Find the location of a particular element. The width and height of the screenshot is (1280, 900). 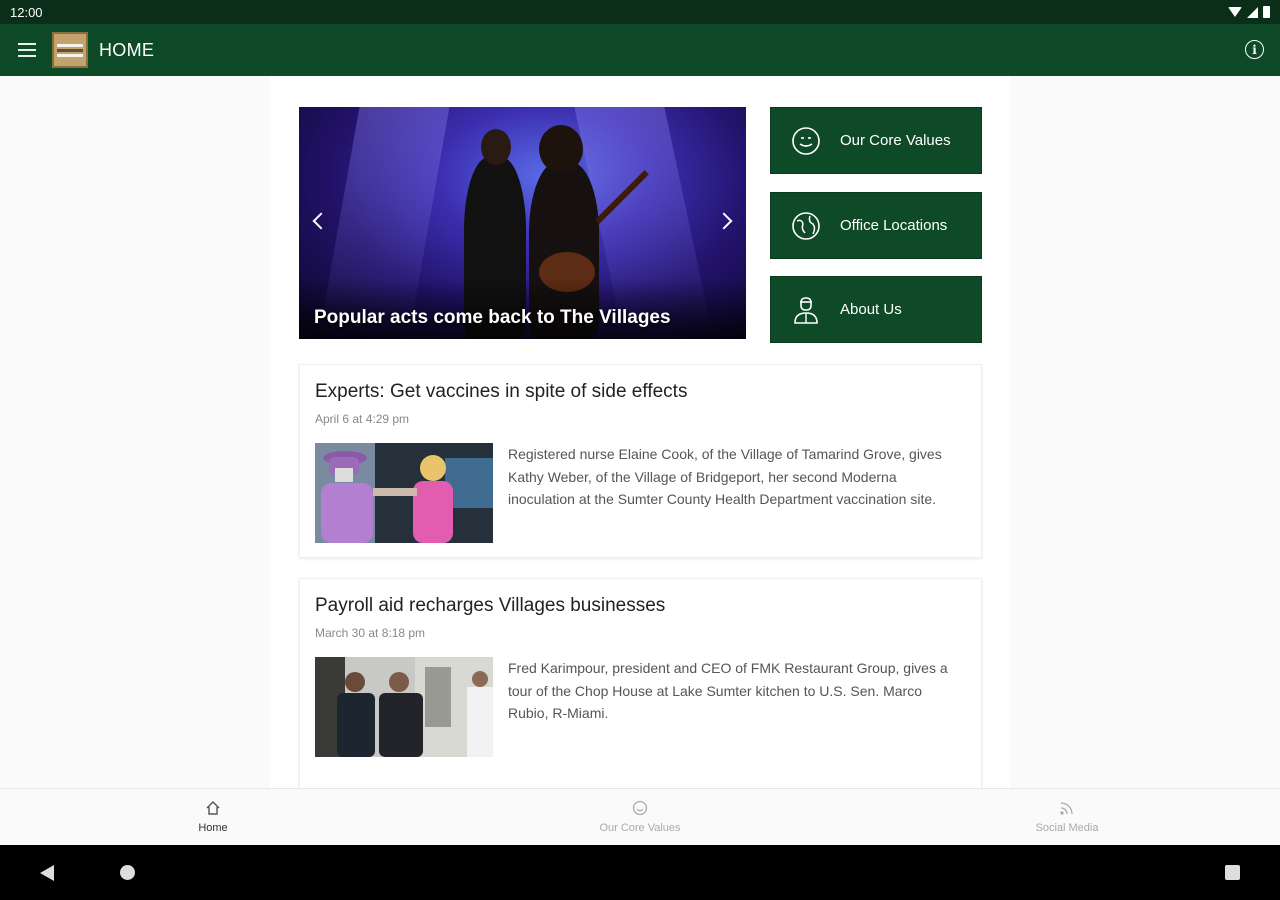

recents-icon is located at coordinates (1232, 872).